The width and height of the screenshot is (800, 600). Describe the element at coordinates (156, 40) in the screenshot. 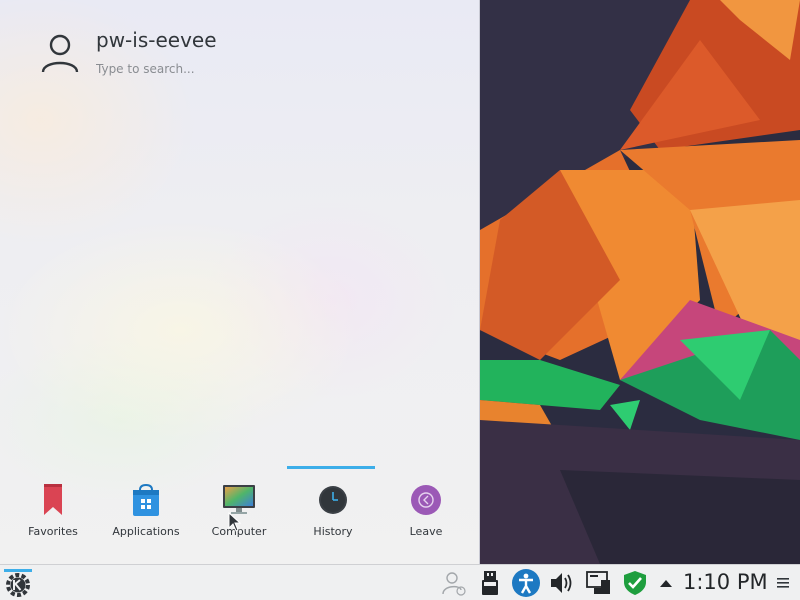

I see `username-label: pw-is-eevee` at that location.